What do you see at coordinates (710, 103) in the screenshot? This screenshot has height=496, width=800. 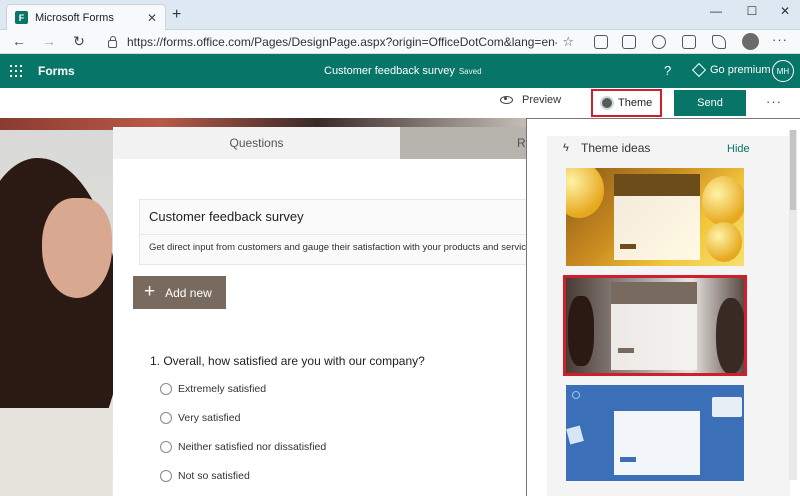 I see `send-button: Send` at bounding box center [710, 103].